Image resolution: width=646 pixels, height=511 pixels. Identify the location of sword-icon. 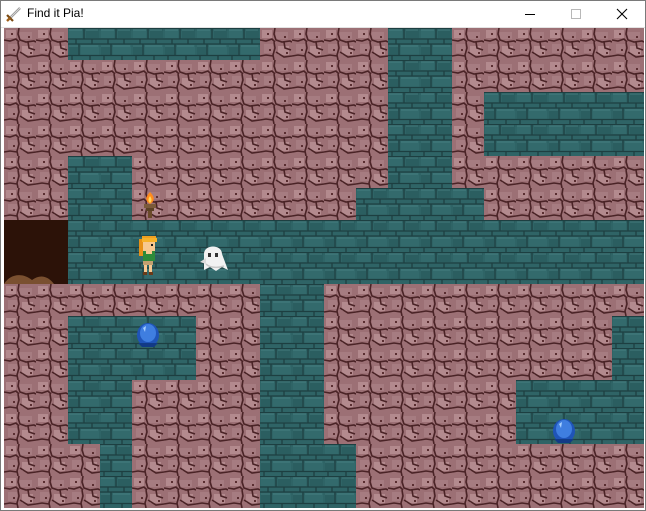
(14, 14).